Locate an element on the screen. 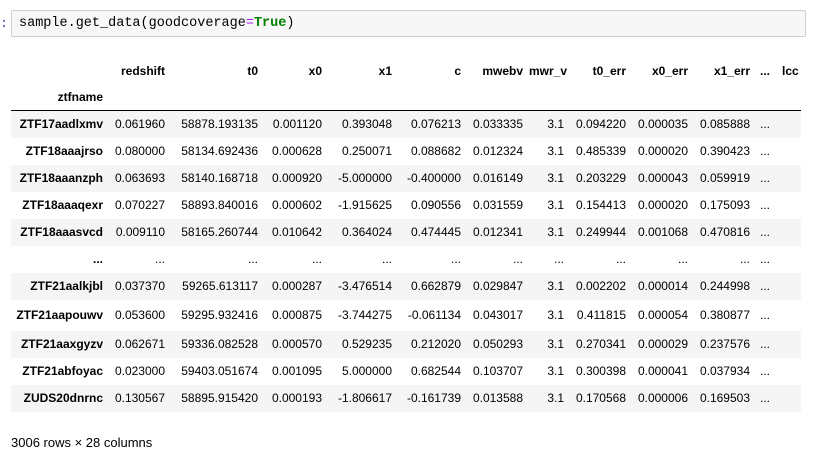  table-cell: 0.000014 is located at coordinates (662, 286).